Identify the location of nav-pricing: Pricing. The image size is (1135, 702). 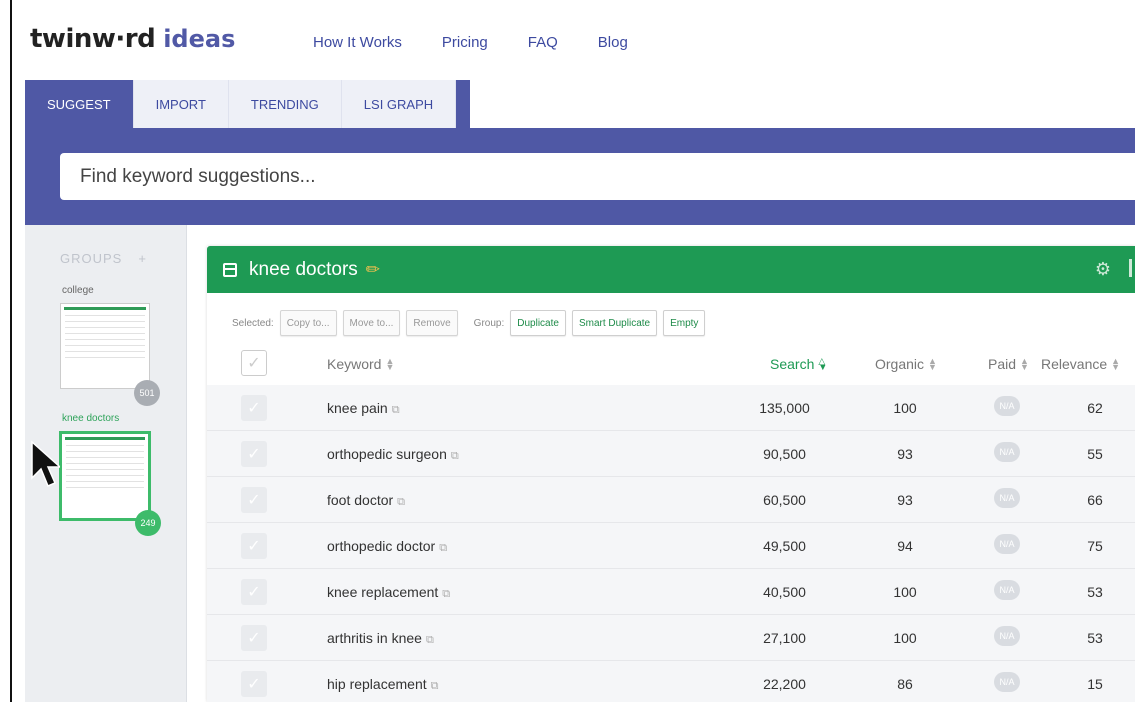
(465, 42).